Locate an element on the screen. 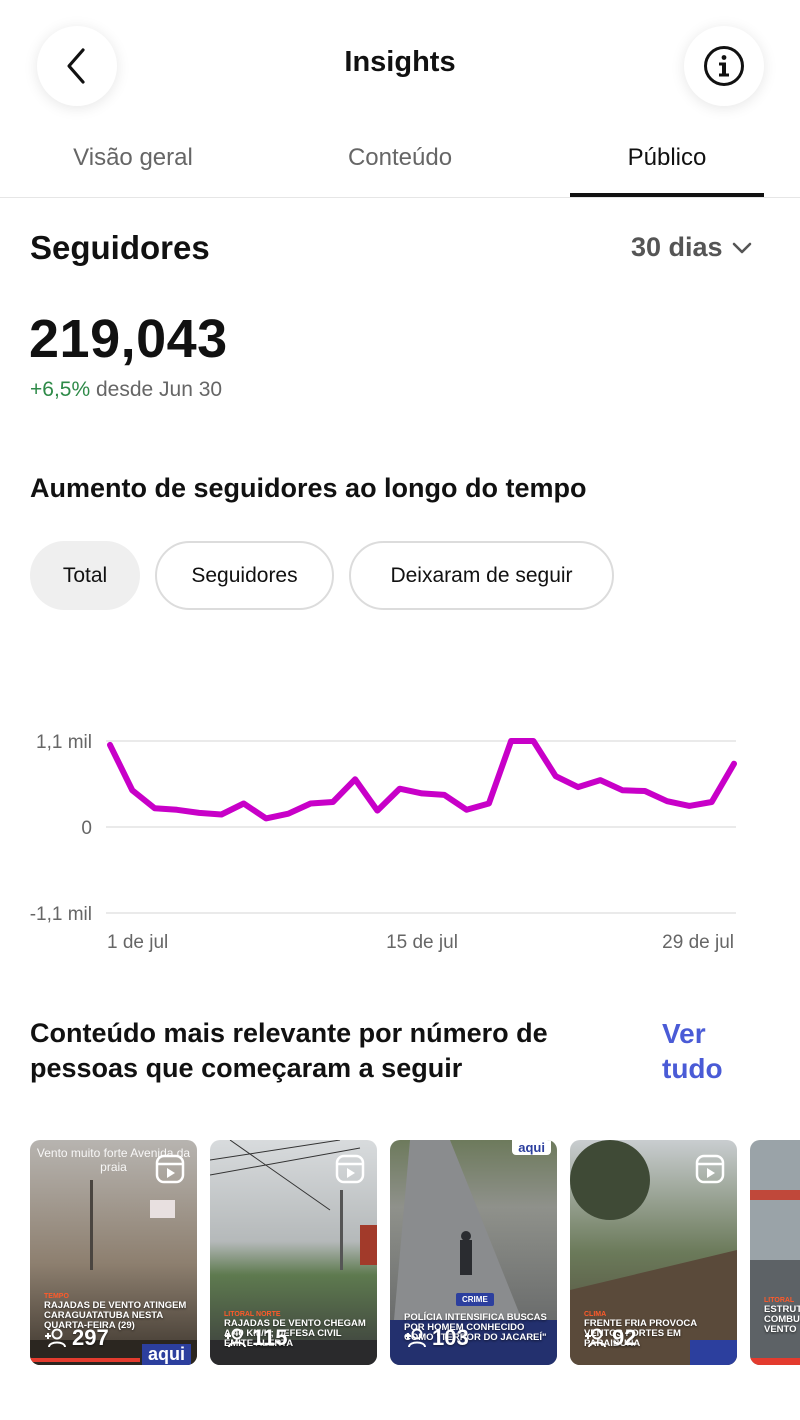  x-tick-label: 15 de jul is located at coordinates (422, 942).